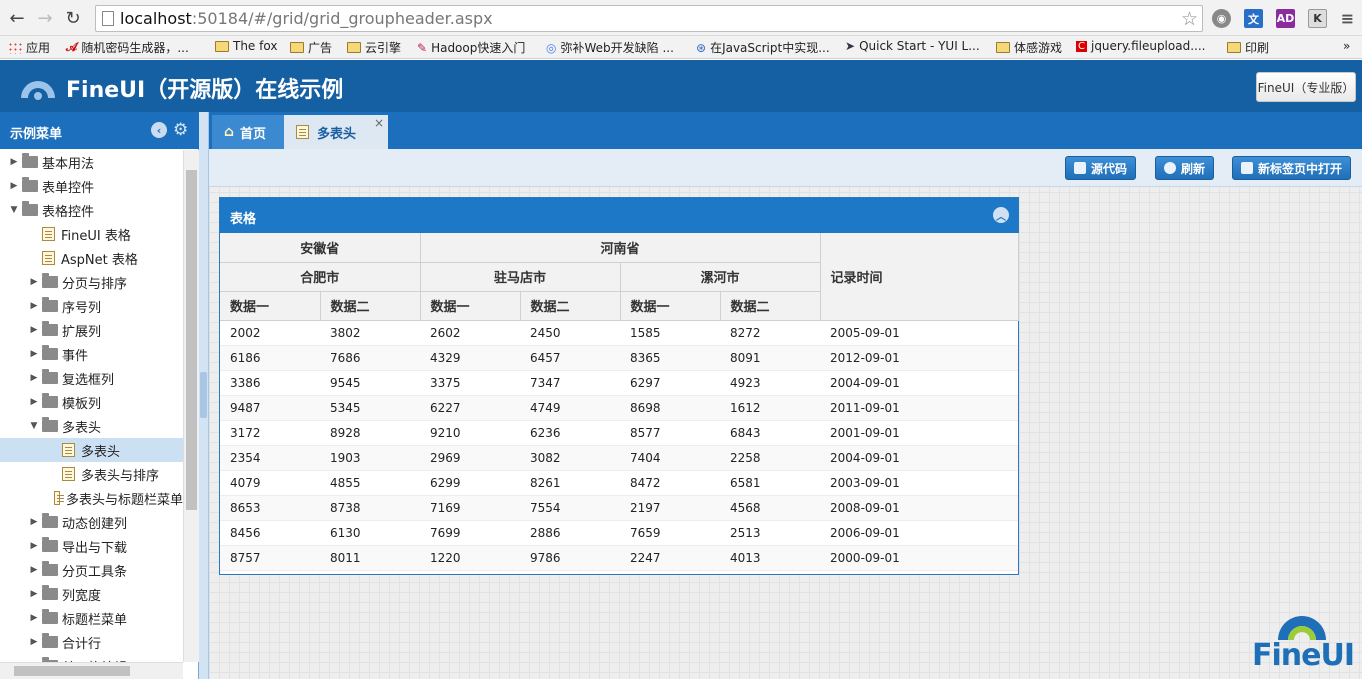  I want to click on sidebar-item: ▶ 序号列, so click(91, 306).